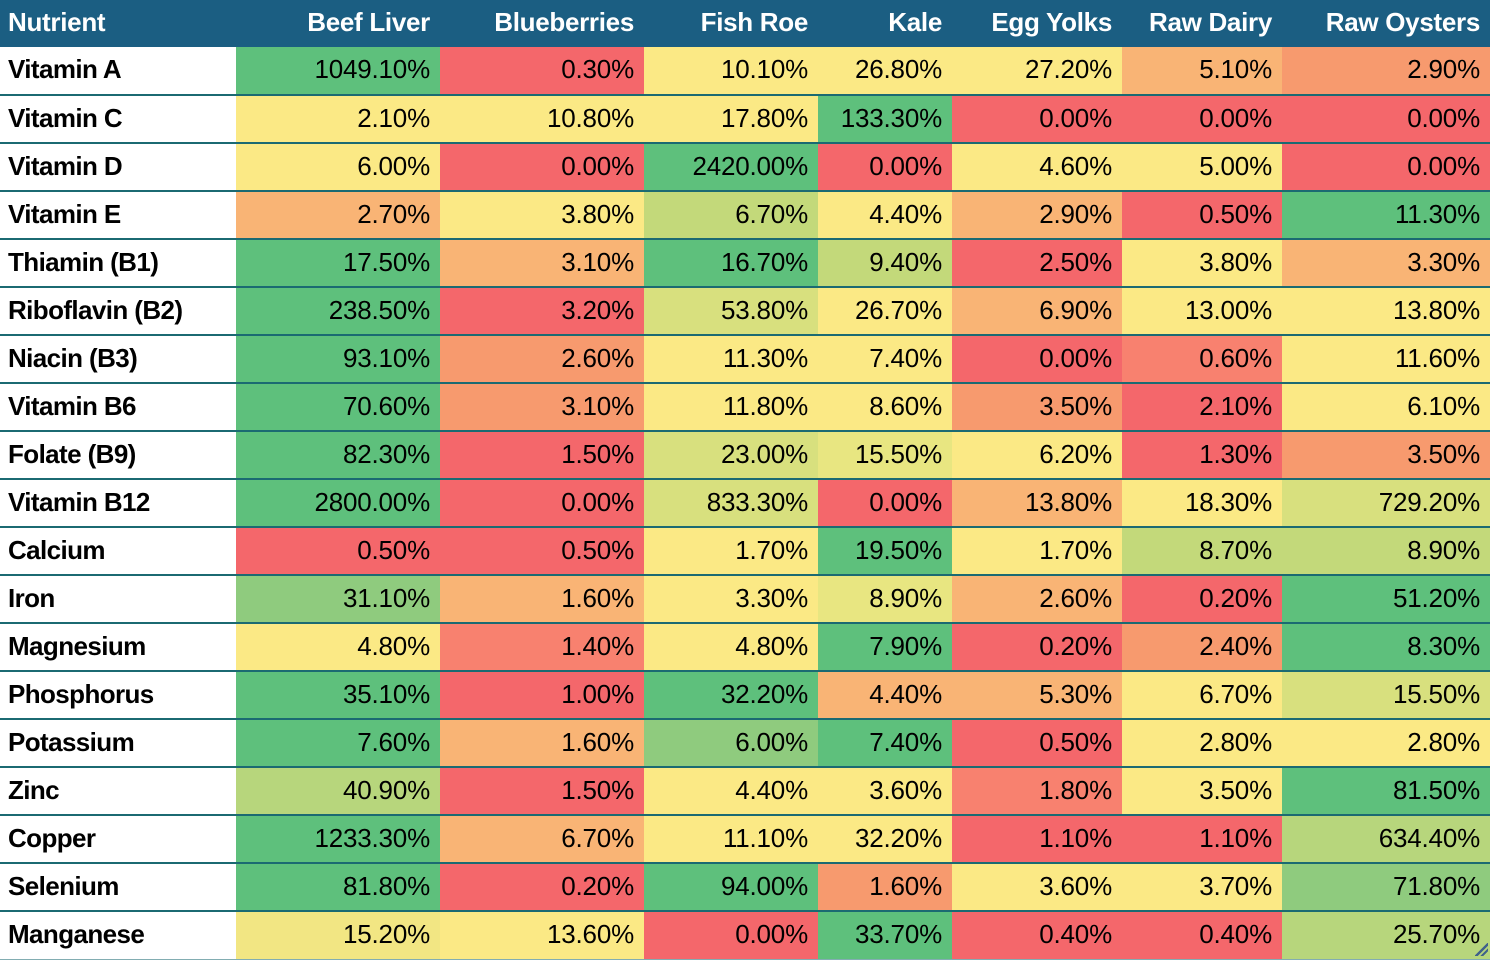 The image size is (1490, 960). I want to click on value-cell: 81.80%, so click(338, 887).